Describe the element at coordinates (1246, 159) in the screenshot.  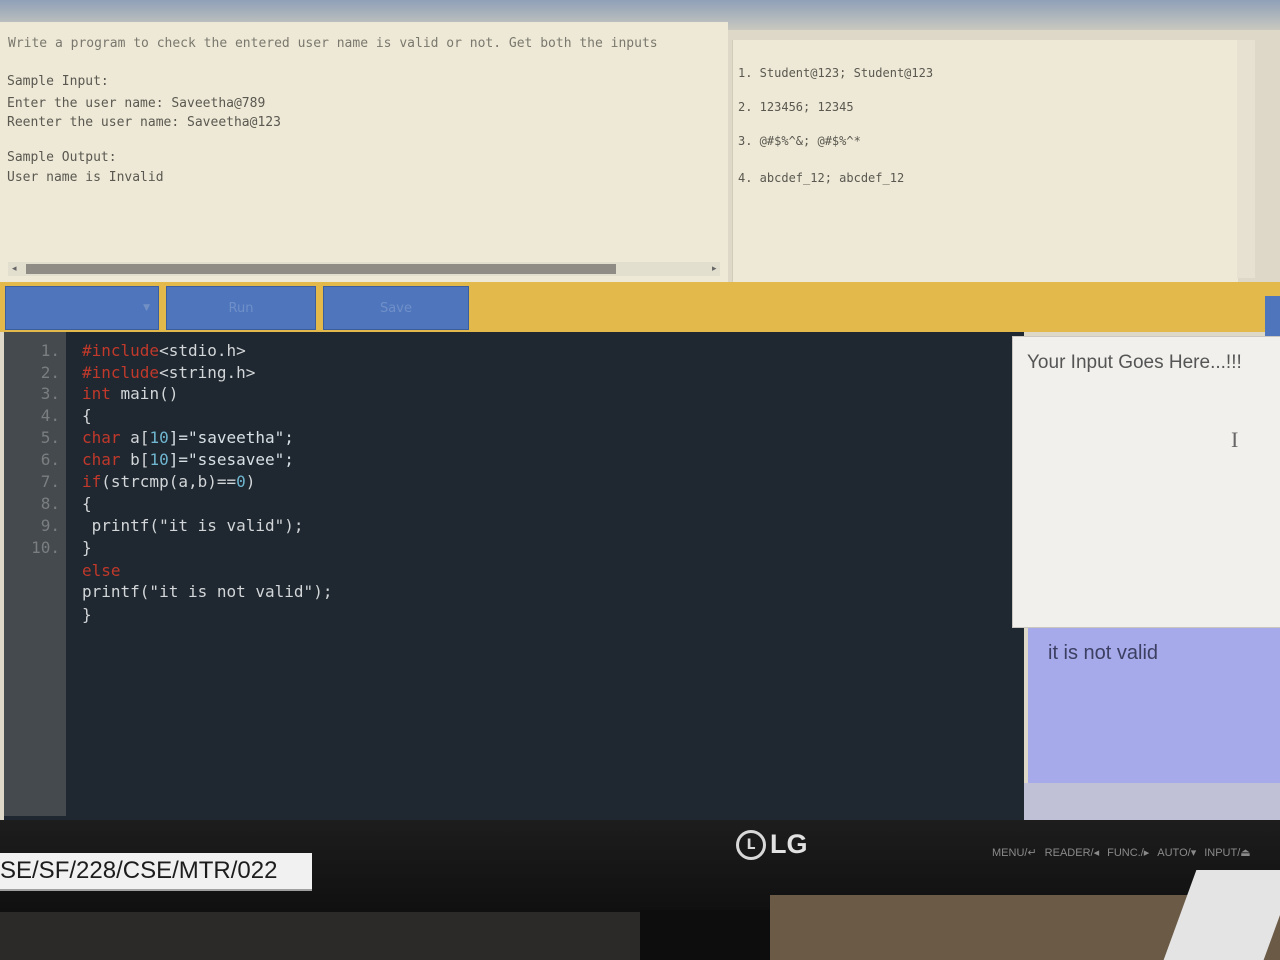
I see `test-cases-vertical-scrollbar` at that location.